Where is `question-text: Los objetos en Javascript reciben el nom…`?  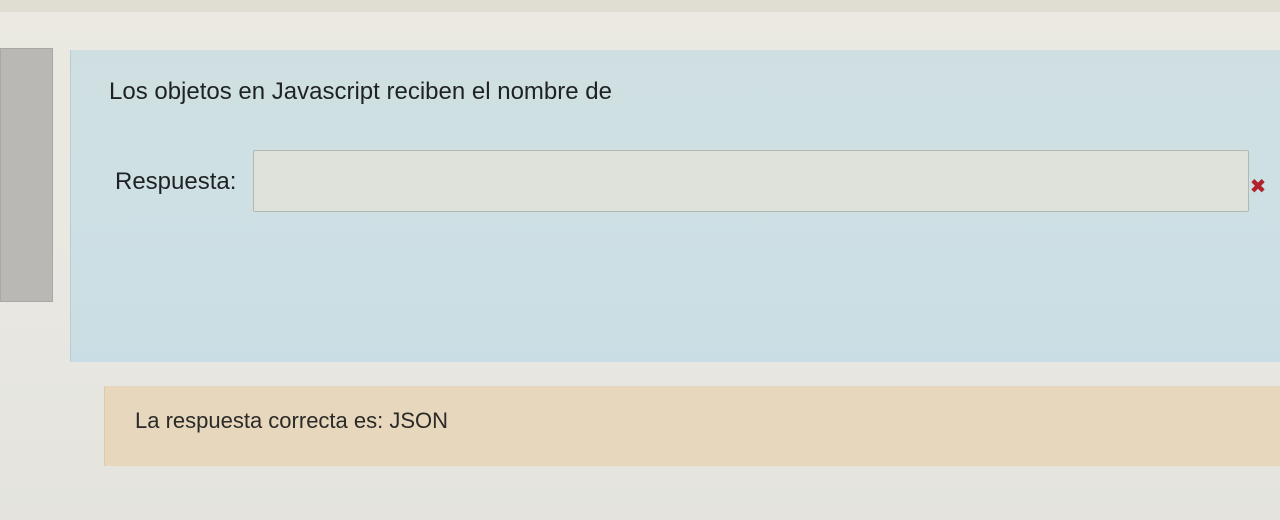 question-text: Los objetos en Javascript reciben el nom… is located at coordinates (360, 91).